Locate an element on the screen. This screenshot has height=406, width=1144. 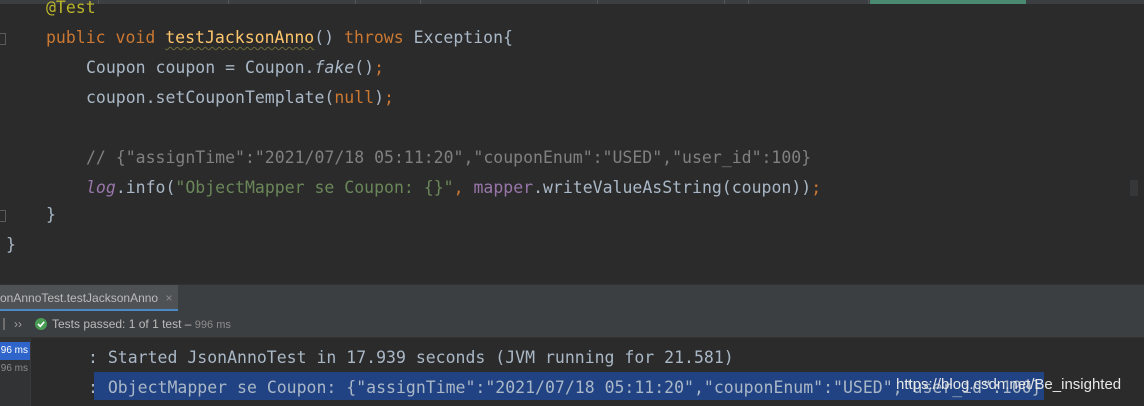
run-toolbar: ›› Tests passed: 1 of 1 test – 996 ms is located at coordinates (572, 324).